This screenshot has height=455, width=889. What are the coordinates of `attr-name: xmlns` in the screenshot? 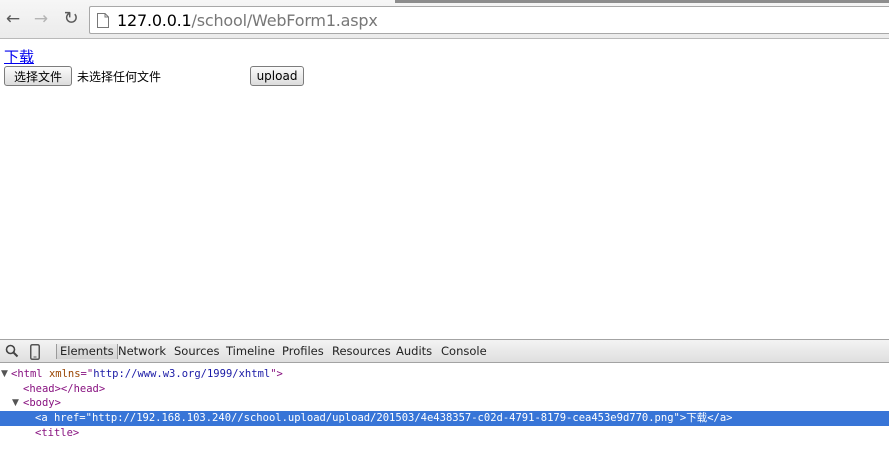 It's located at (64, 374).